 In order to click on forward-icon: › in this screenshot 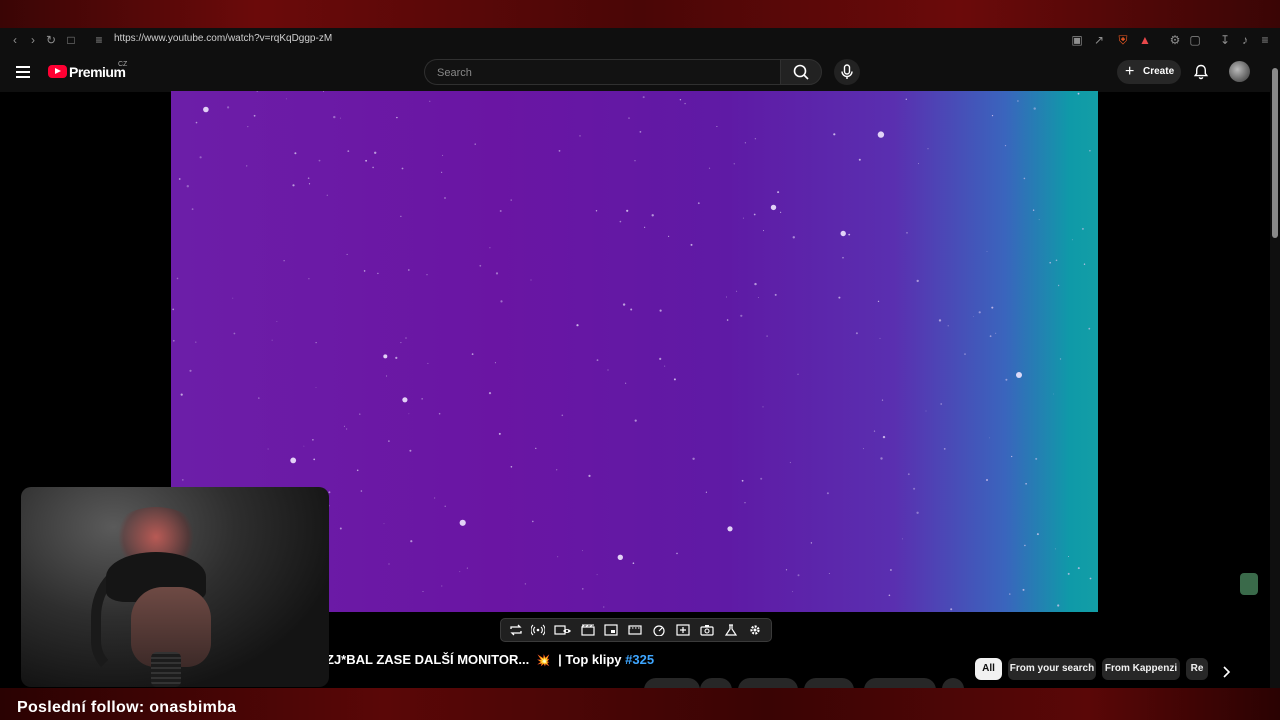, I will do `click(33, 40)`.